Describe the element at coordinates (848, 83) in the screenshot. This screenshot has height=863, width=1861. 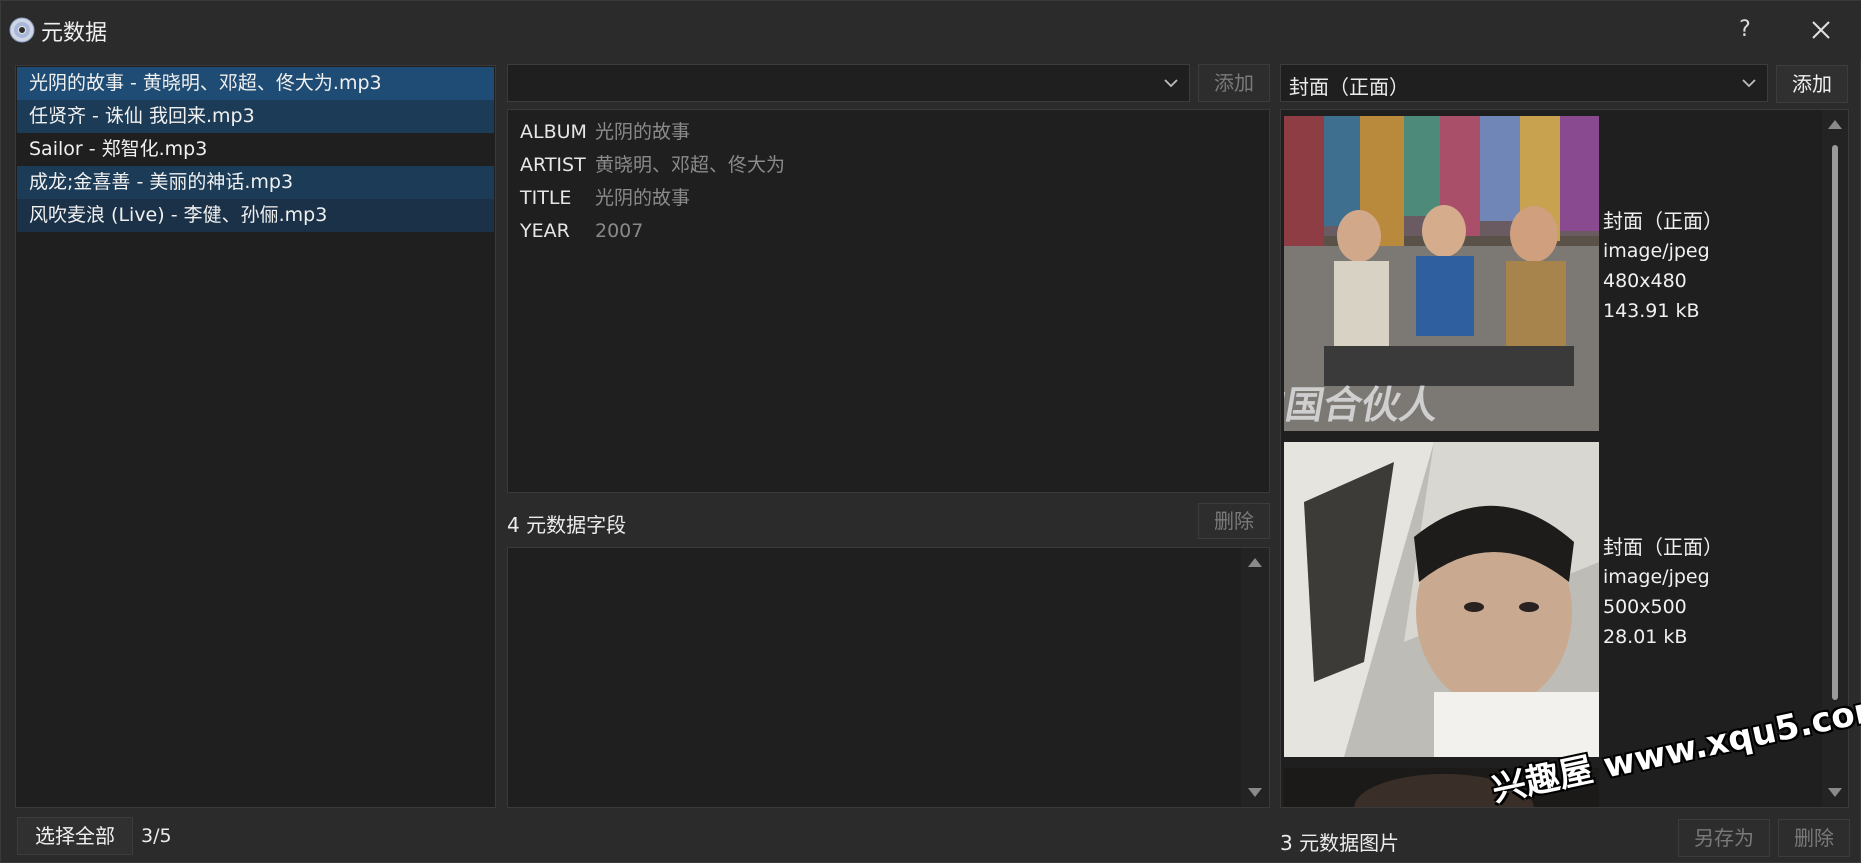
I see `field-name-combo` at that location.